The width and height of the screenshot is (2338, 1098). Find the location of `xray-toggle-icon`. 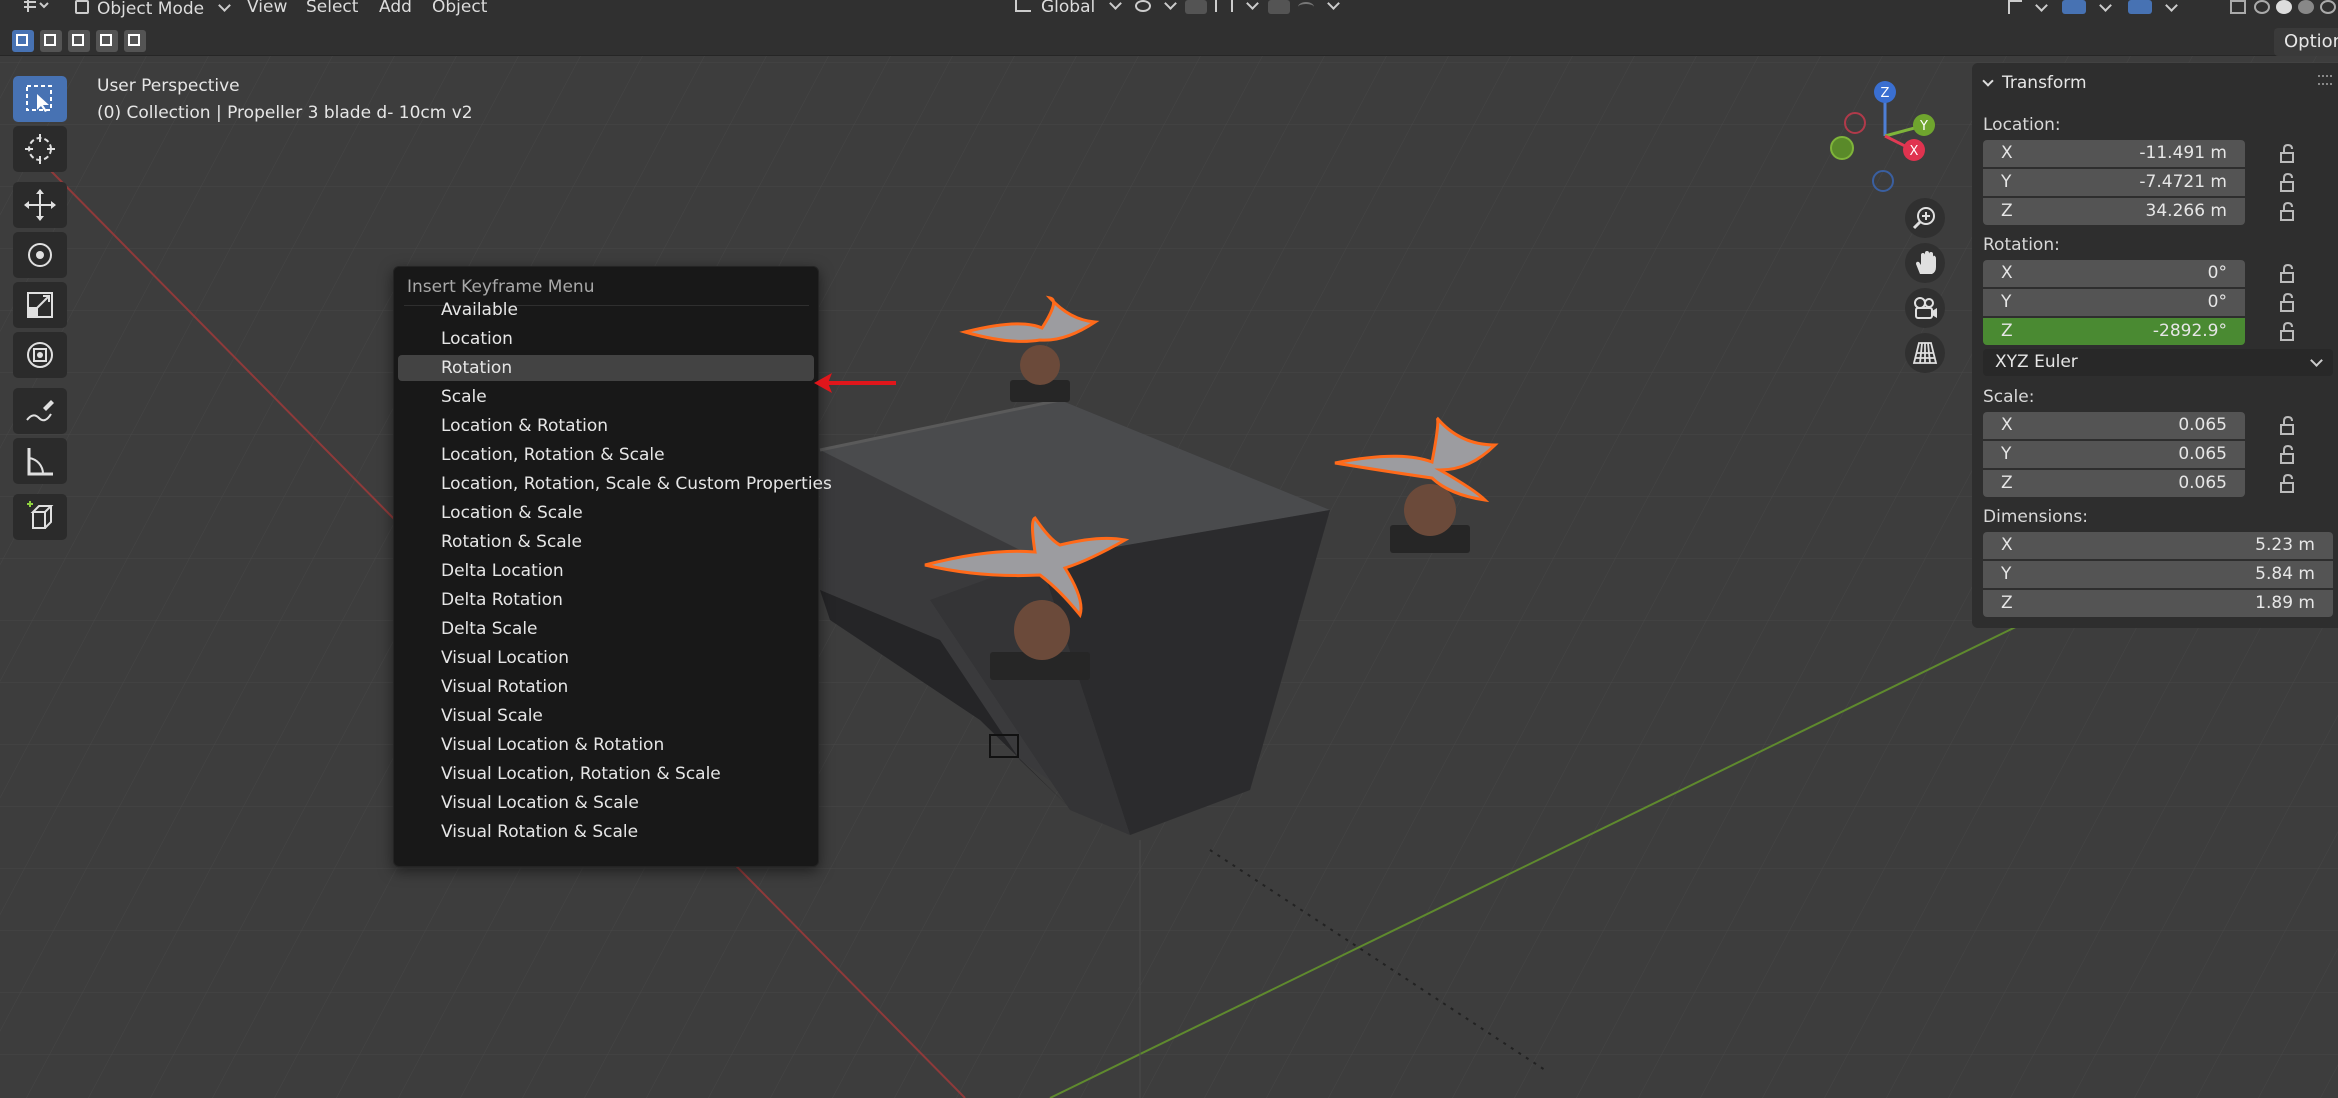

xray-toggle-icon is located at coordinates (2238, 11).